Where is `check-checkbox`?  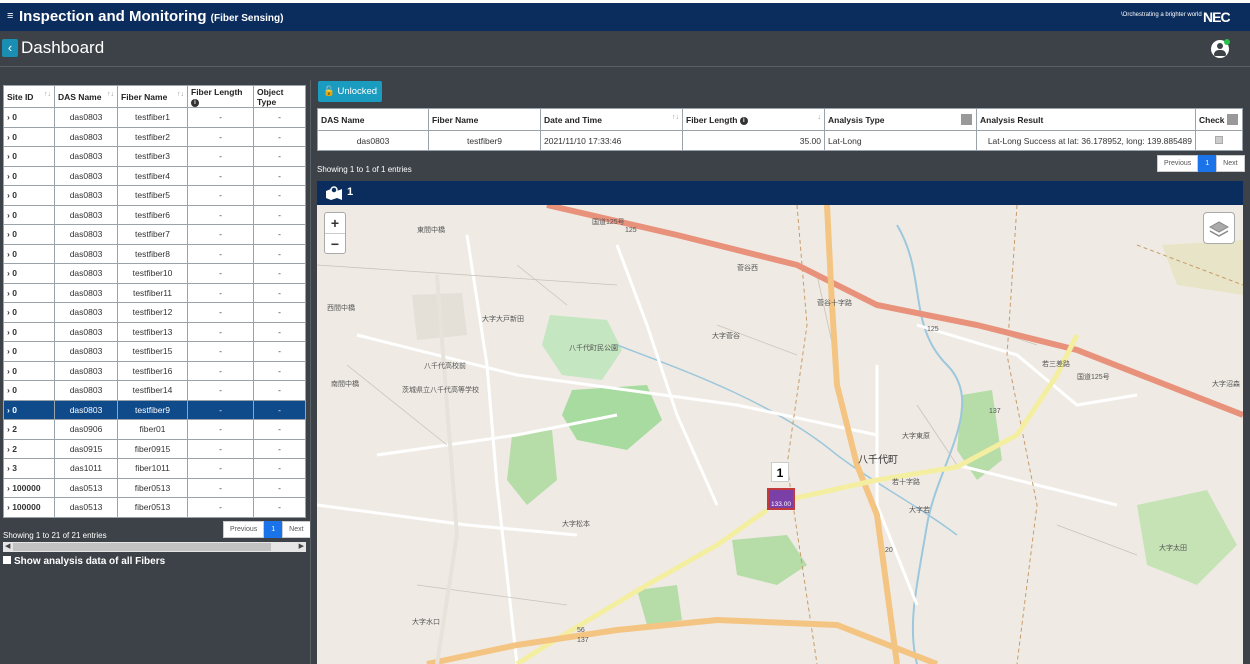
check-checkbox is located at coordinates (1219, 139).